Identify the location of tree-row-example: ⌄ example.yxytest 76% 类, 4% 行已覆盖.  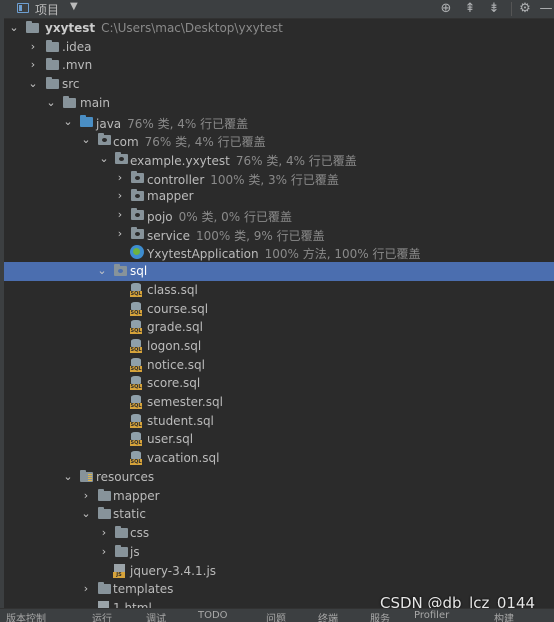
(279, 159).